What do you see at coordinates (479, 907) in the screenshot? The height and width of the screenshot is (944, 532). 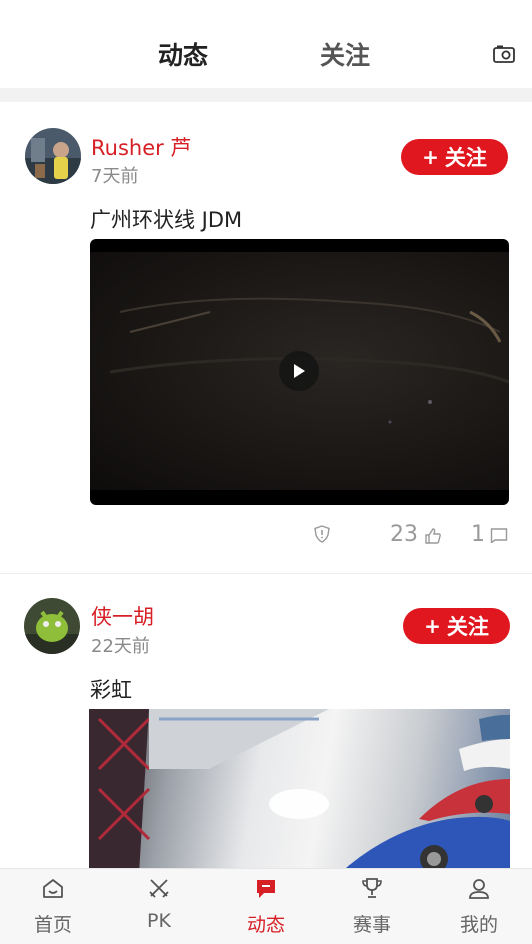 I see `nav-profile: 我的` at bounding box center [479, 907].